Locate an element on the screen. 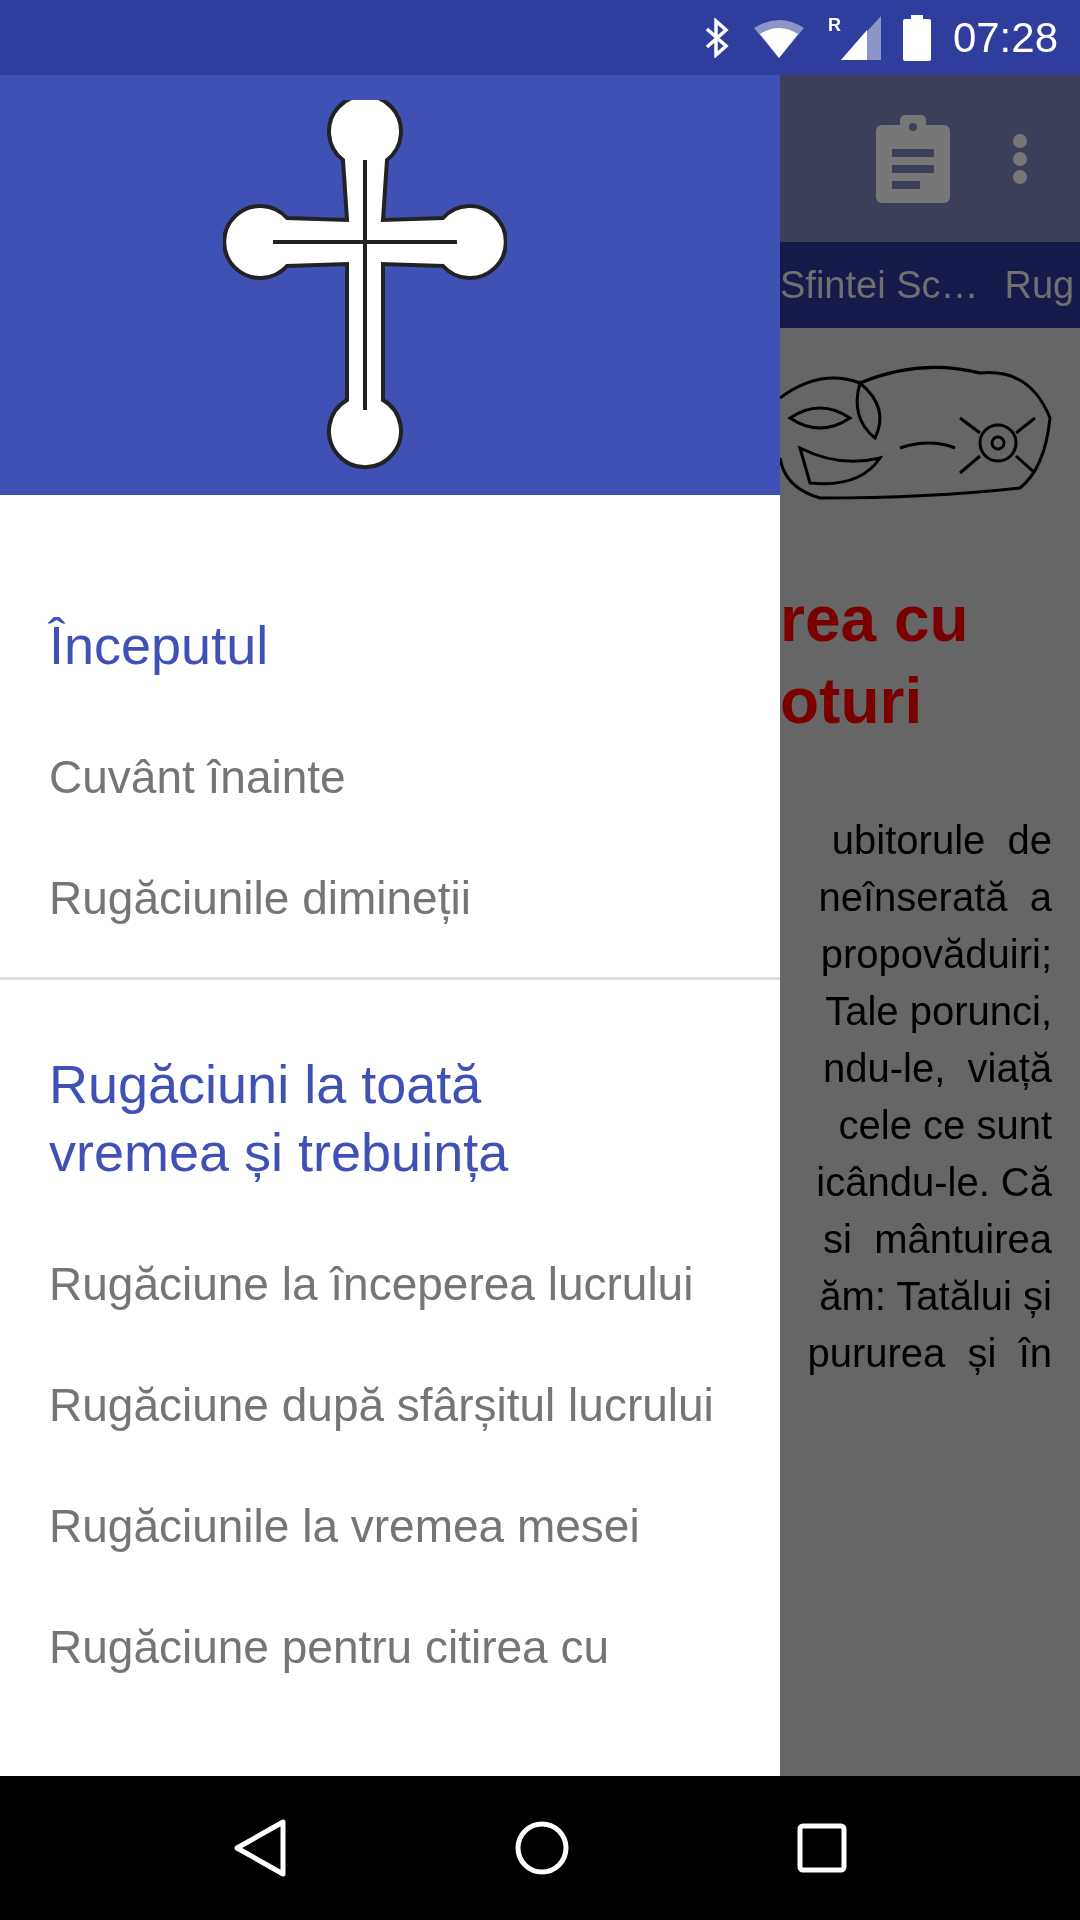 This screenshot has width=1080, height=1920. body-text: si mântuirea is located at coordinates (937, 1239).